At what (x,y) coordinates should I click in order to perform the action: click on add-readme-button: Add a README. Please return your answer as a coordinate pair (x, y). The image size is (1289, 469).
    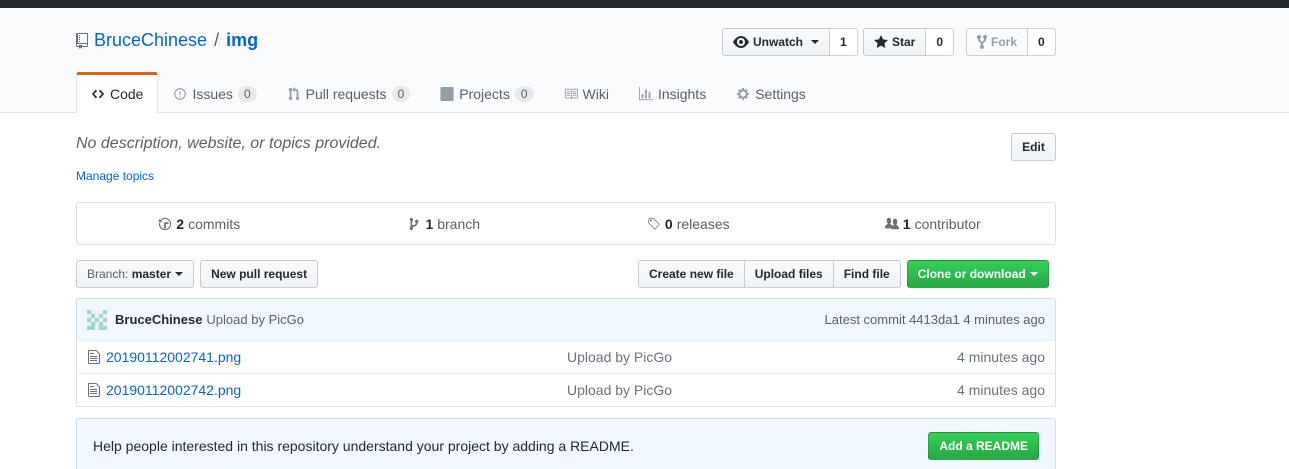
    Looking at the image, I should click on (983, 445).